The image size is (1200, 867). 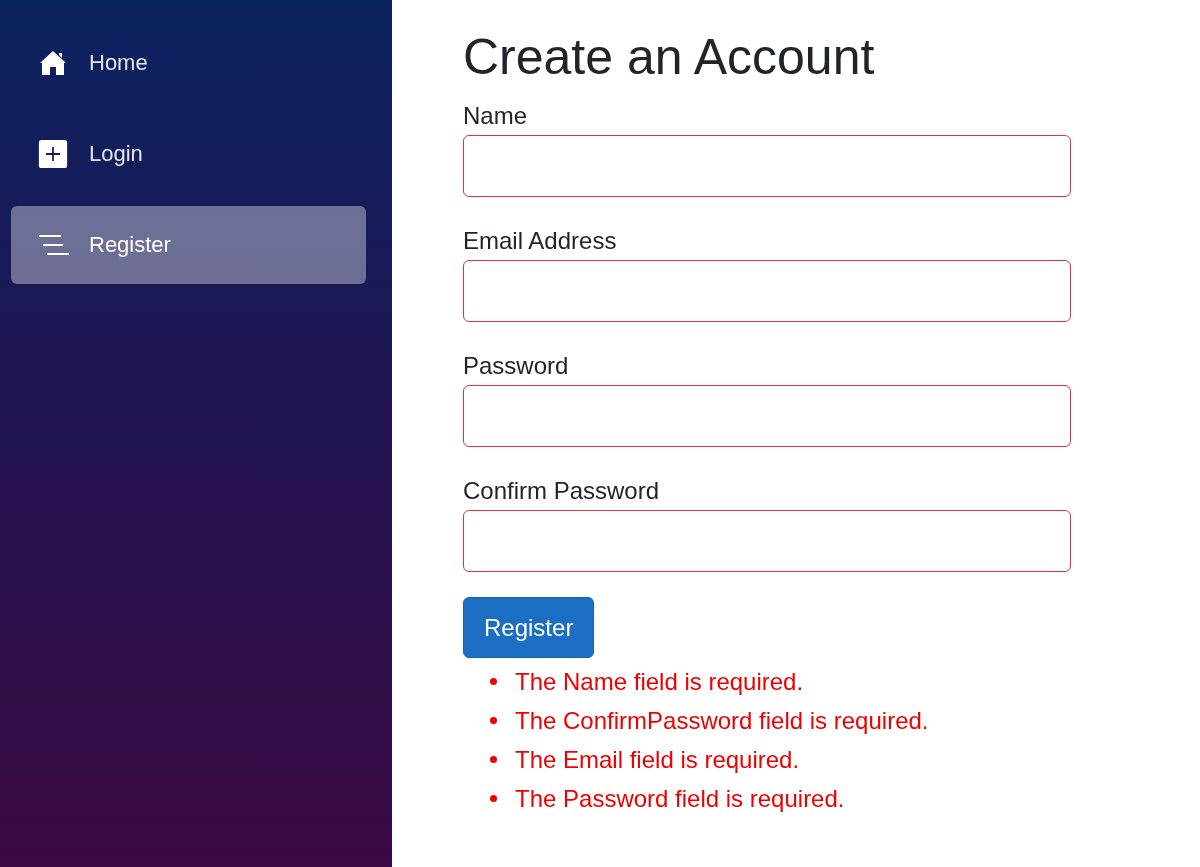 What do you see at coordinates (496, 116) in the screenshot?
I see `field-label: Name` at bounding box center [496, 116].